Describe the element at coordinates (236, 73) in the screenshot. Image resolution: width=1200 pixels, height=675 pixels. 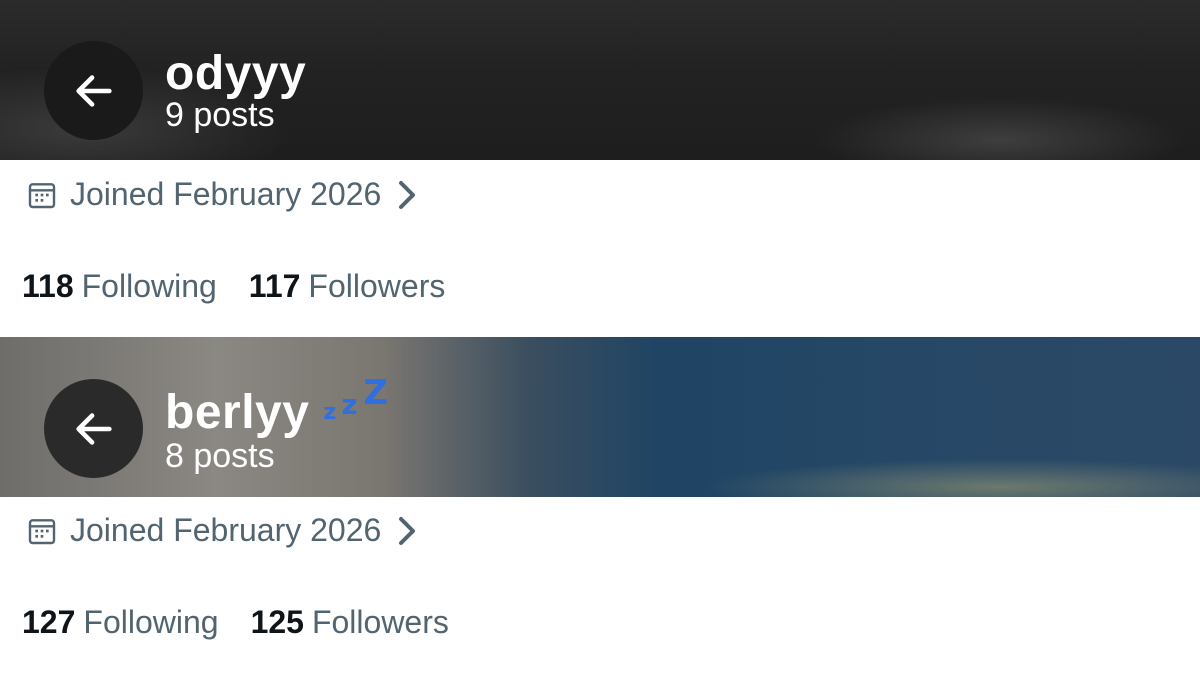
I see `display-name: odyyy` at that location.